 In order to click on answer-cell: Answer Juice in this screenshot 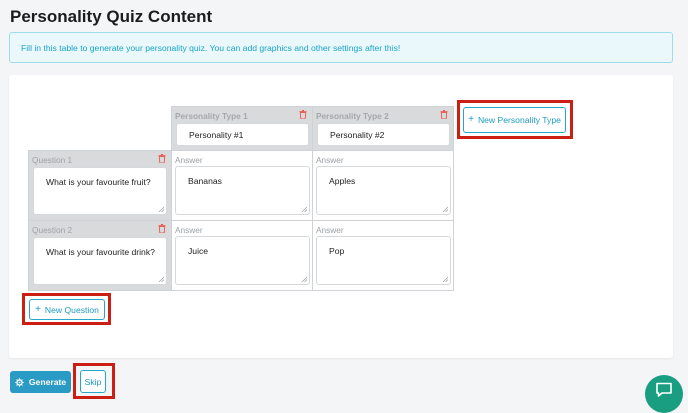, I will do `click(242, 255)`.